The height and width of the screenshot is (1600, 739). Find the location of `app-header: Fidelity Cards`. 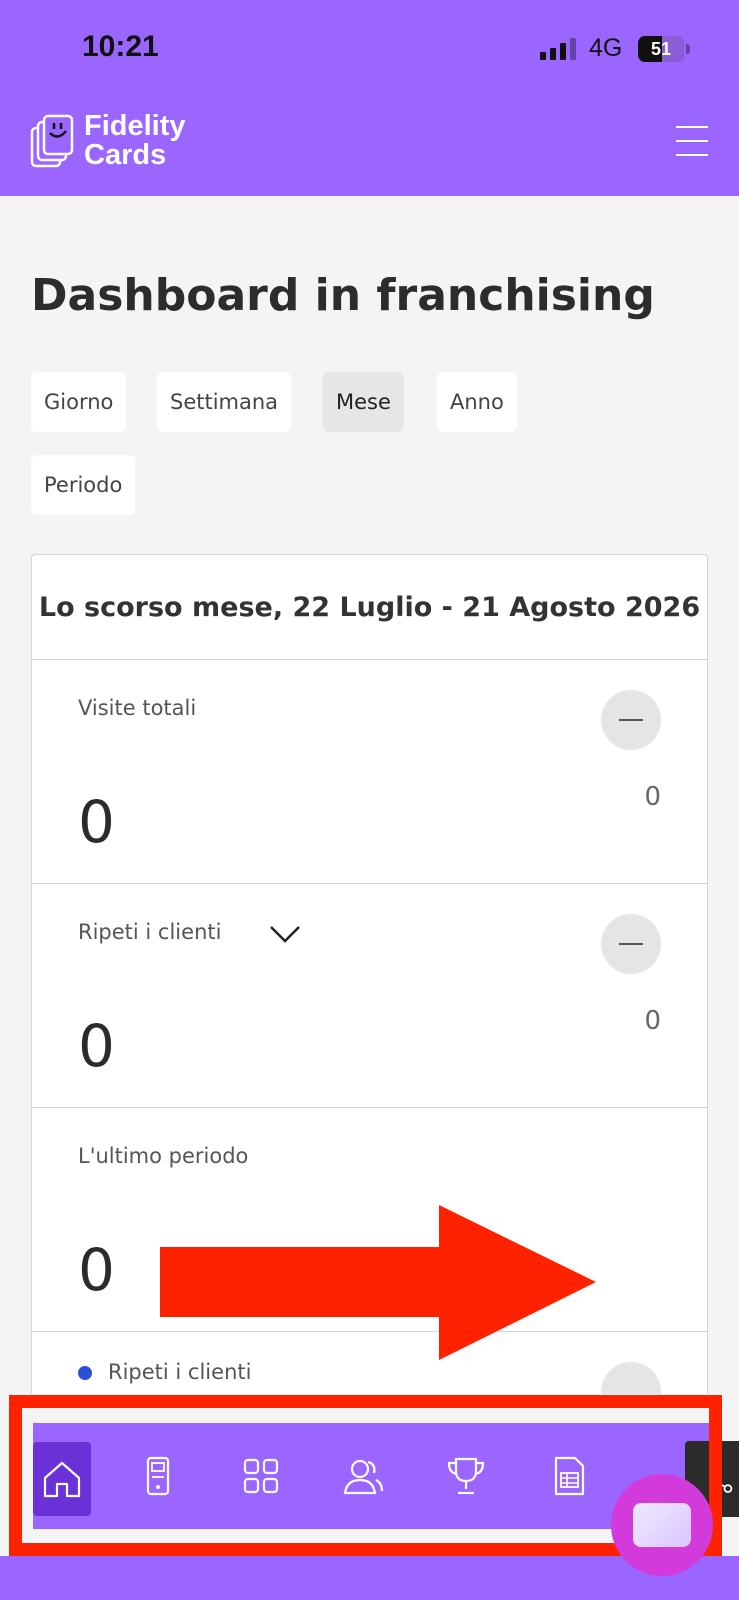

app-header: Fidelity Cards is located at coordinates (369, 146).